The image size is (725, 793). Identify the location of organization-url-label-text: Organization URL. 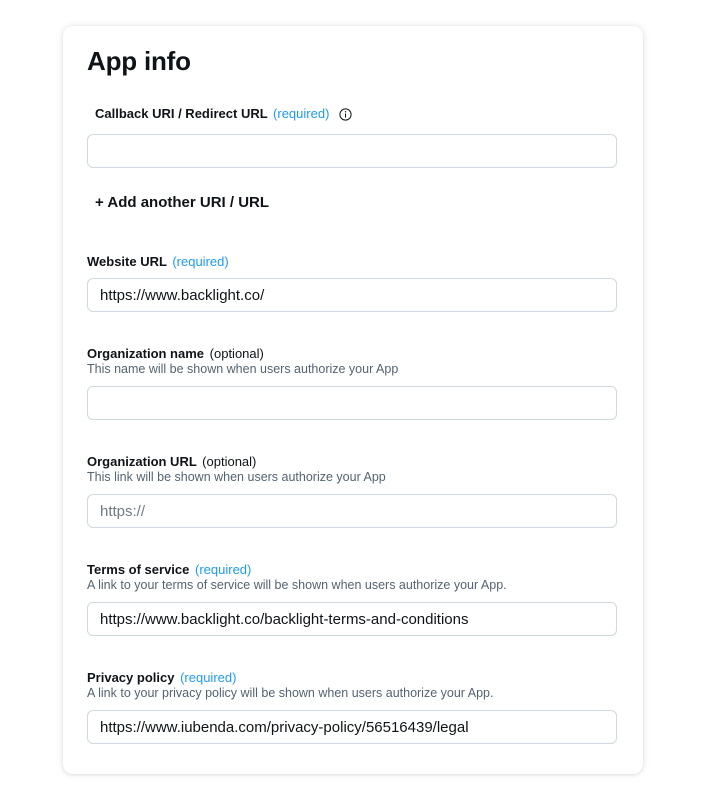
(142, 461).